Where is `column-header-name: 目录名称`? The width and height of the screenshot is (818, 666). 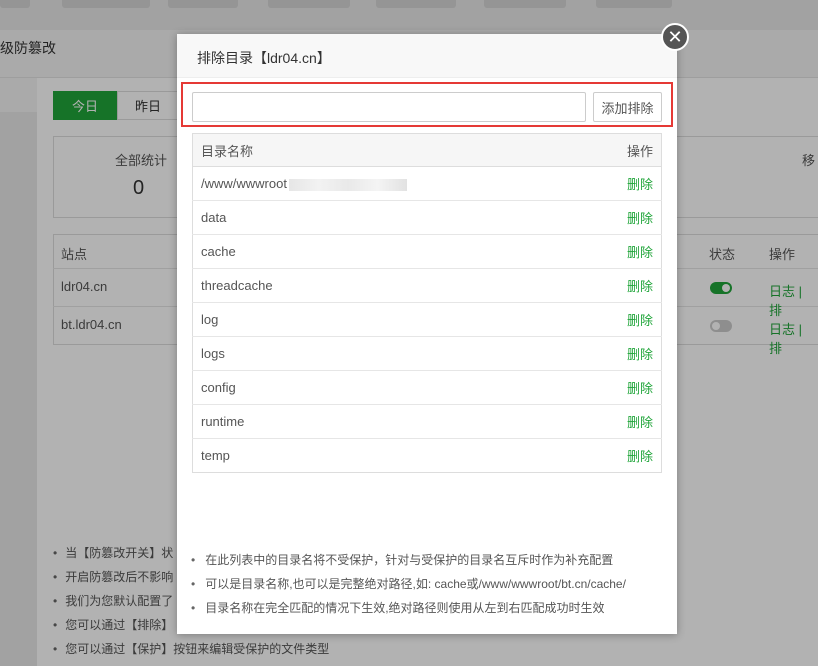
column-header-name: 目录名称 is located at coordinates (389, 150).